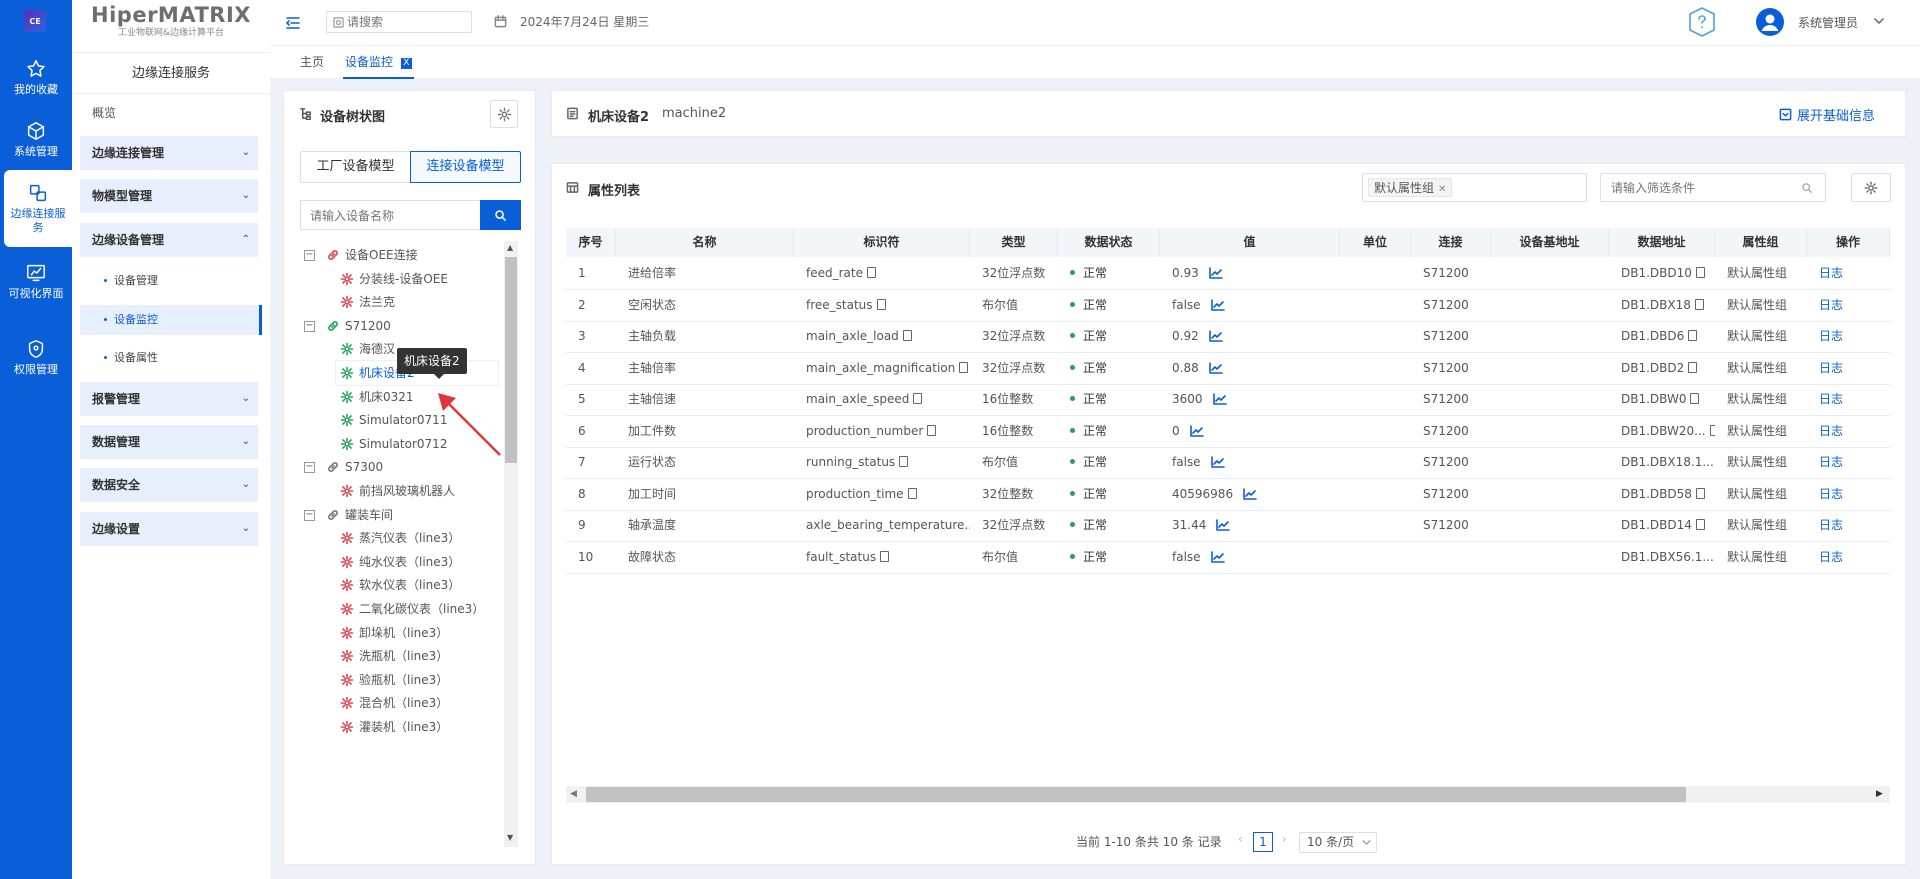  I want to click on column-header: 连接, so click(1451, 242).